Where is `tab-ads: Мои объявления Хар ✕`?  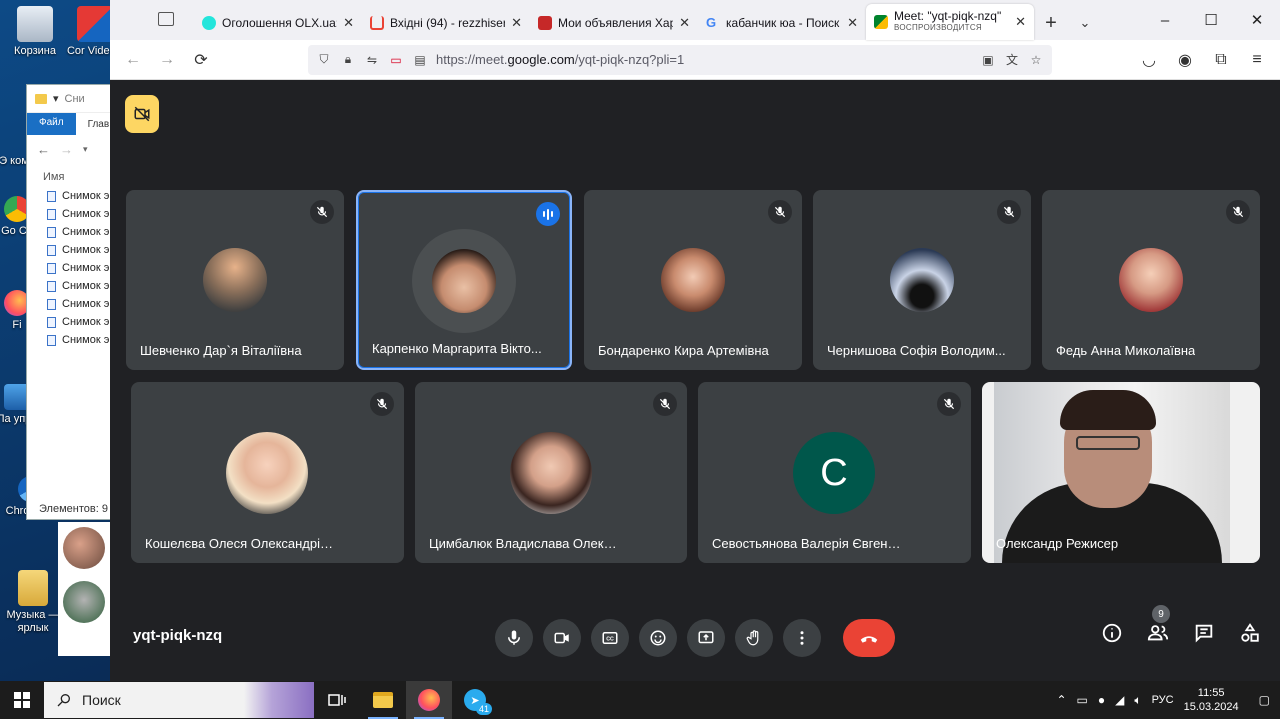 tab-ads: Мои объявления Хар ✕ is located at coordinates (614, 23).